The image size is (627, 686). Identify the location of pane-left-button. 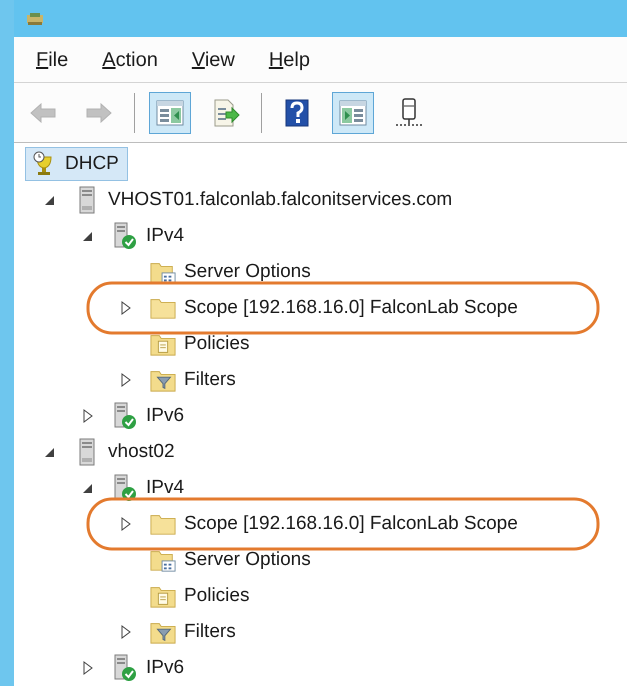
(170, 113).